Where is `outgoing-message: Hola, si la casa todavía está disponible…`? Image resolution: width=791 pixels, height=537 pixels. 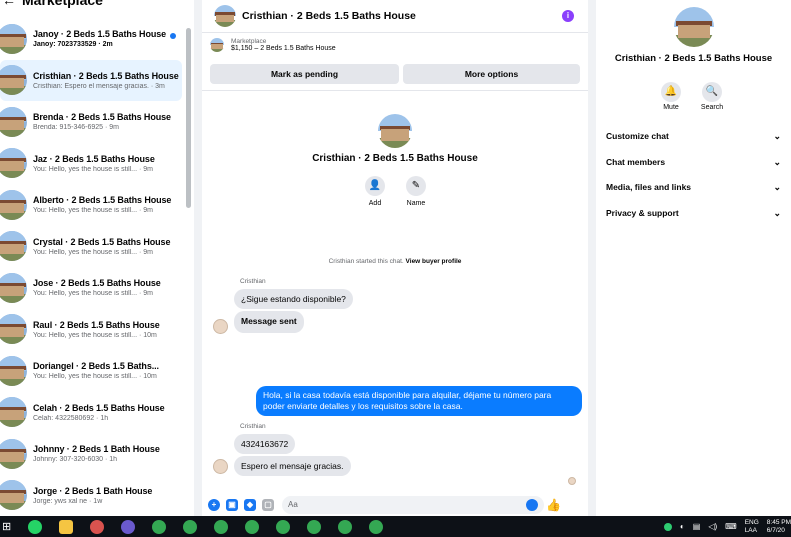
outgoing-message: Hola, si la casa todavía está disponible… is located at coordinates (419, 401).